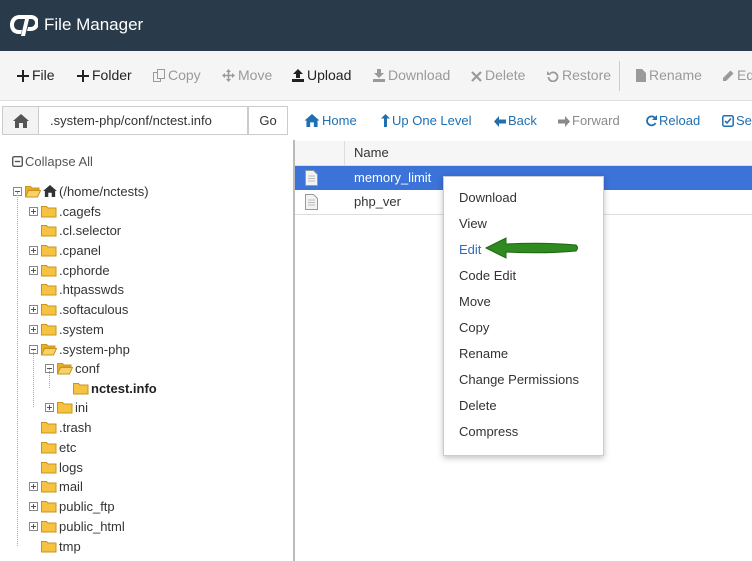  Describe the element at coordinates (483, 354) in the screenshot. I see `context-menu-item-rename: Rename` at that location.